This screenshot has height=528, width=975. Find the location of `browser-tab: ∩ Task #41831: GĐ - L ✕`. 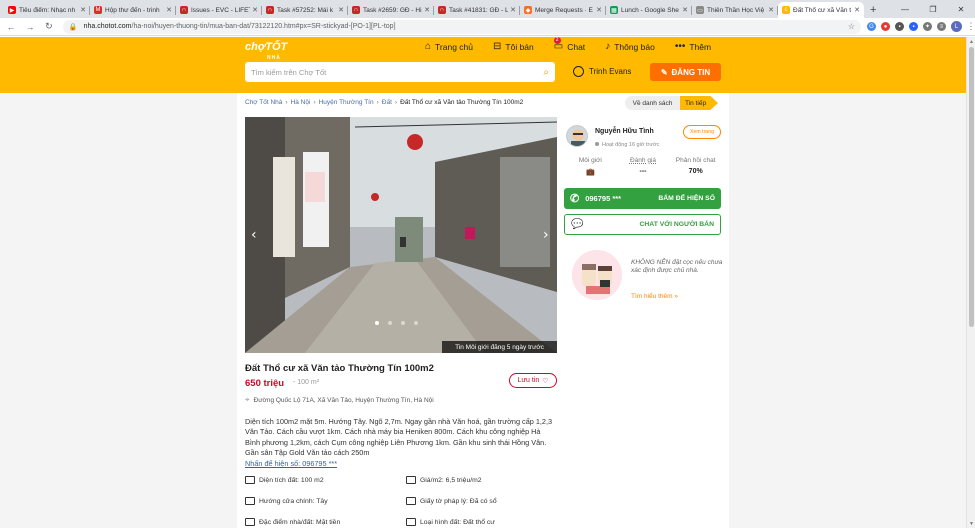

browser-tab: ∩ Task #41831: GĐ - L ✕ is located at coordinates (477, 10).